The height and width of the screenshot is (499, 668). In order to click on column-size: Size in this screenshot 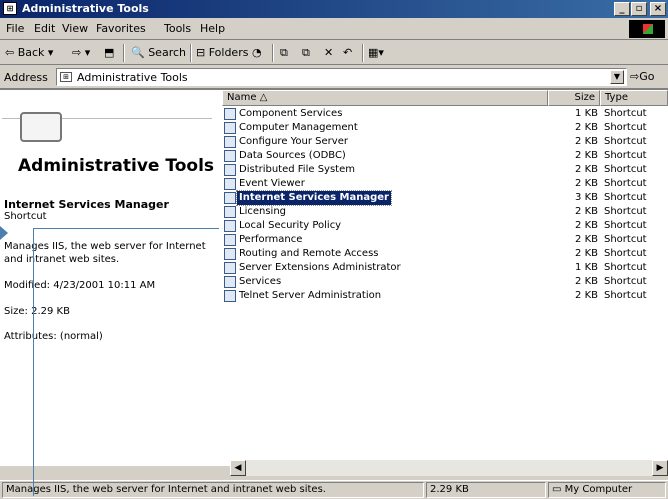, I will do `click(574, 98)`.